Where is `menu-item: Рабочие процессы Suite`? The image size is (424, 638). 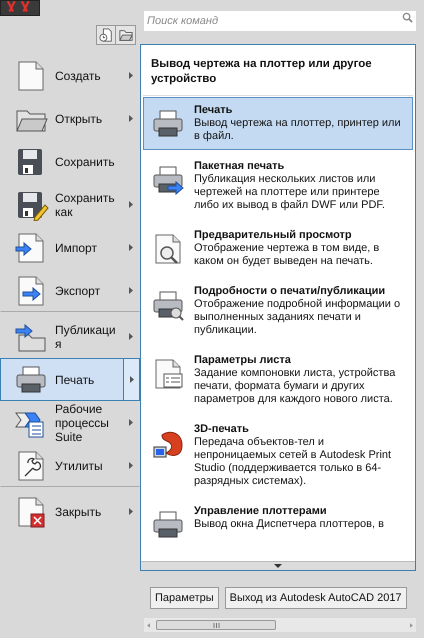 menu-item: Рабочие процессы Suite is located at coordinates (70, 422).